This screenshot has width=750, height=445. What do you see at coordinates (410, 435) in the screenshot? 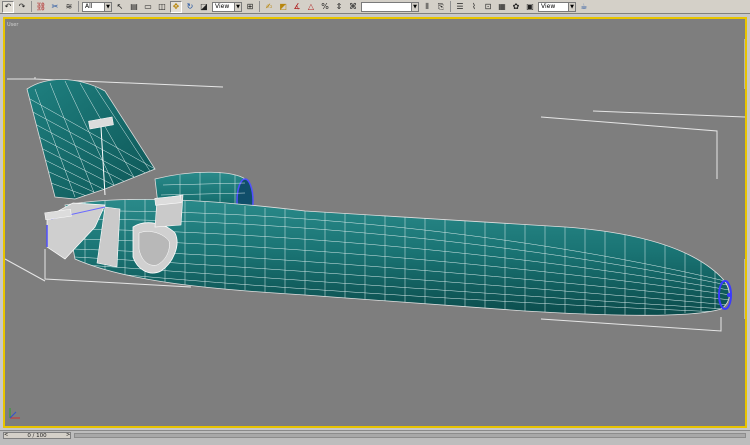
I see `track-bar` at bounding box center [410, 435].